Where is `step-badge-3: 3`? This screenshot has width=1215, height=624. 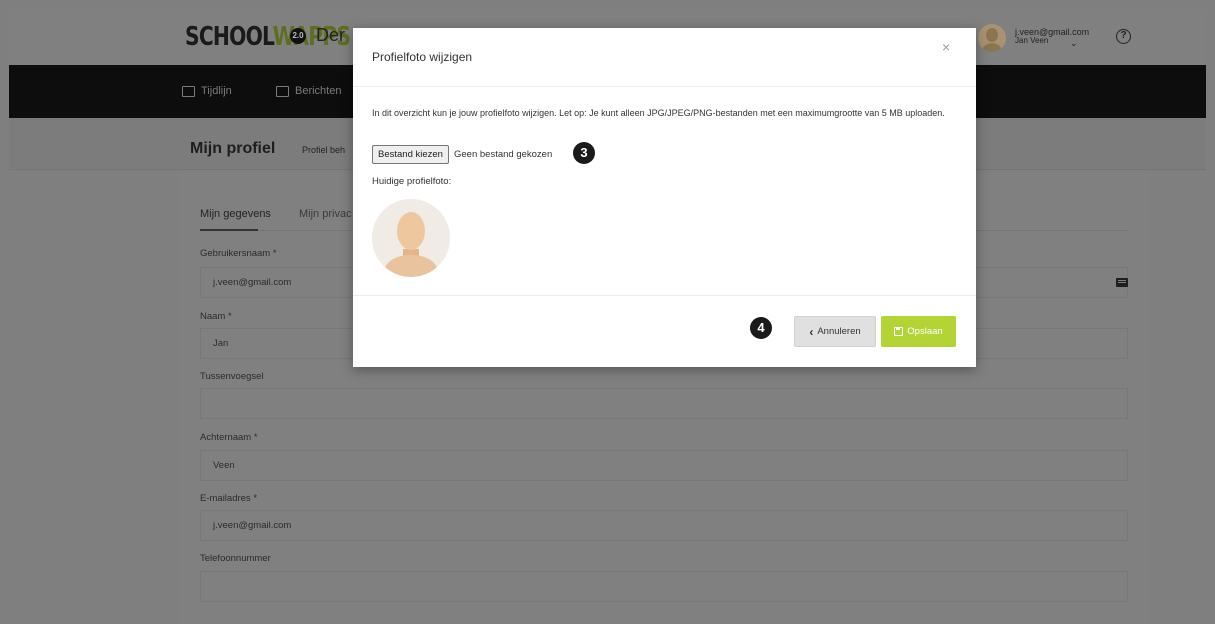
step-badge-3: 3 is located at coordinates (584, 153).